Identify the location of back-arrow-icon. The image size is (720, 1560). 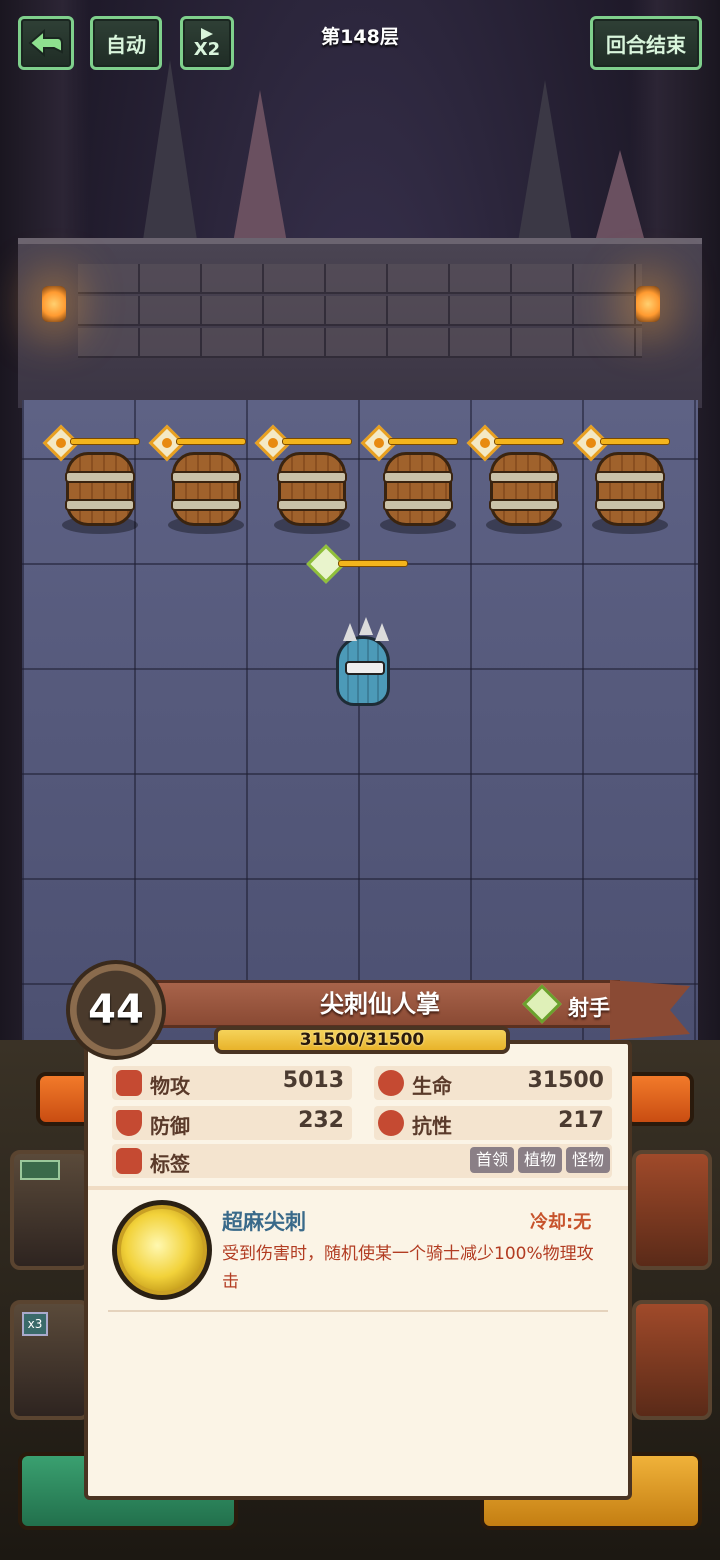
(45, 43).